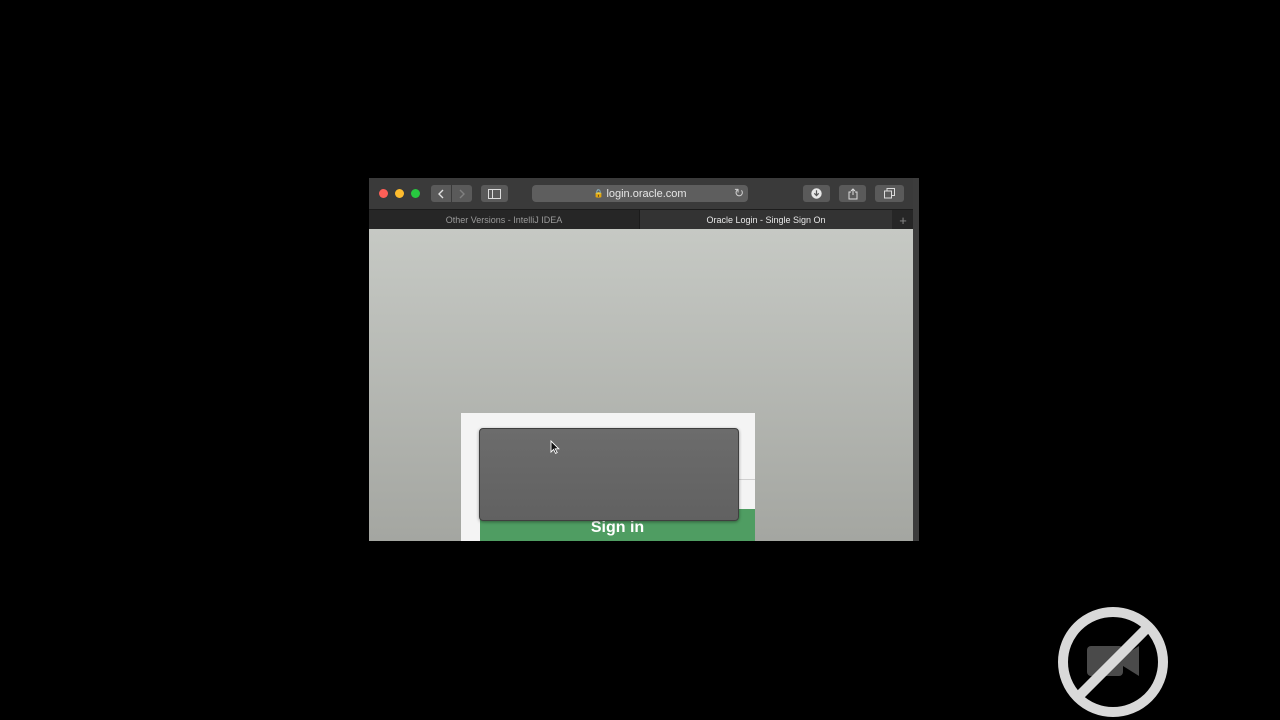 Image resolution: width=1280 pixels, height=720 pixels. Describe the element at coordinates (739, 193) in the screenshot. I see `reload-icon: ↻` at that location.